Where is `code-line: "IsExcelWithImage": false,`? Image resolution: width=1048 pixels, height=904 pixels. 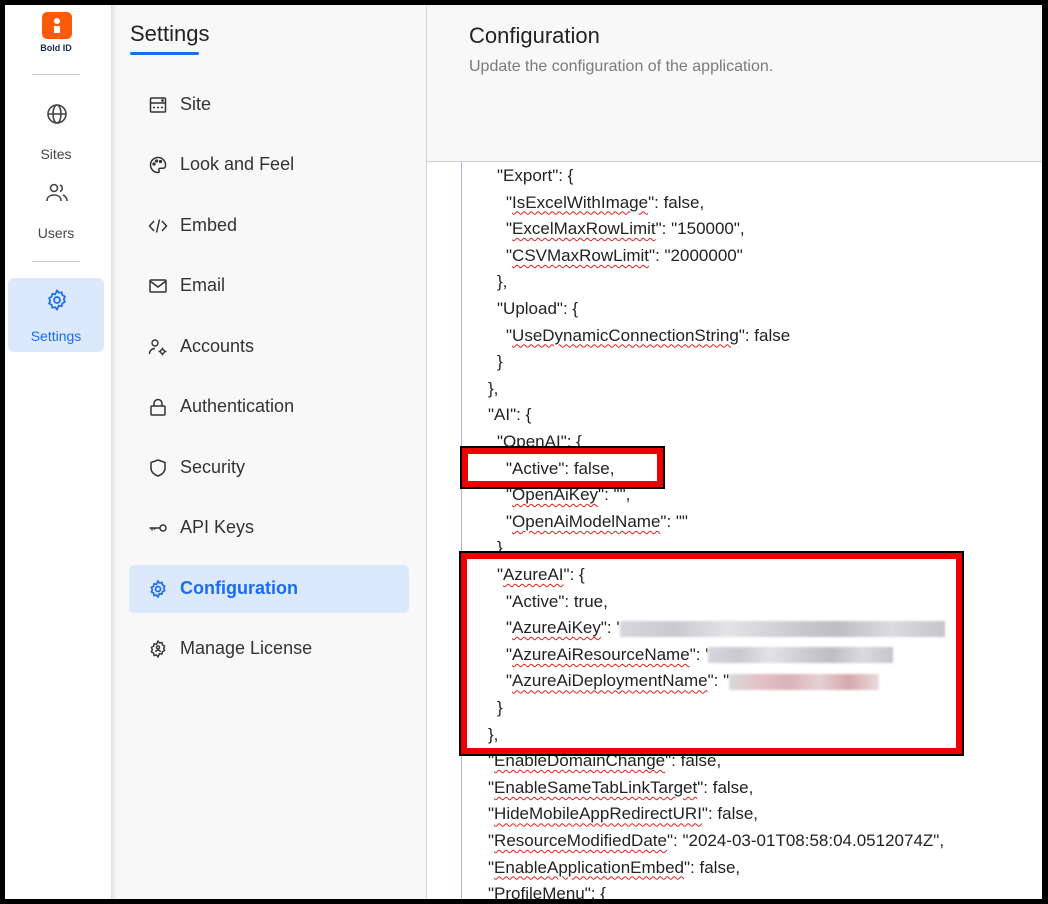 code-line: "IsExcelWithImage": false, is located at coordinates (605, 202).